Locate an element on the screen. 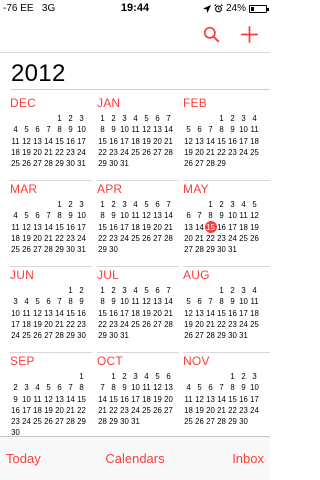 The height and width of the screenshot is (480, 320). day-number: 20 is located at coordinates (37, 152).